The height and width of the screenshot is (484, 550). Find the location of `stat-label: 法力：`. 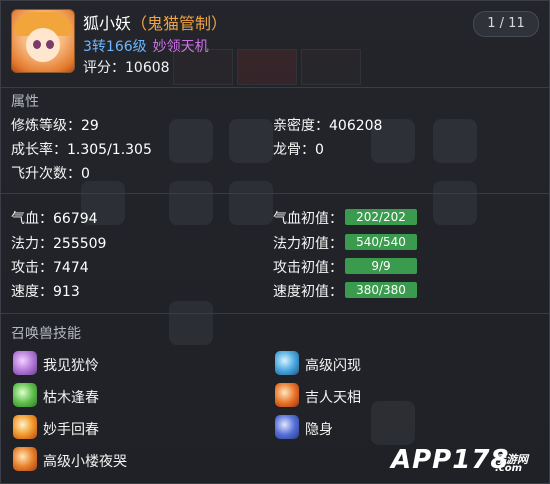

stat-label: 法力： is located at coordinates (32, 244).